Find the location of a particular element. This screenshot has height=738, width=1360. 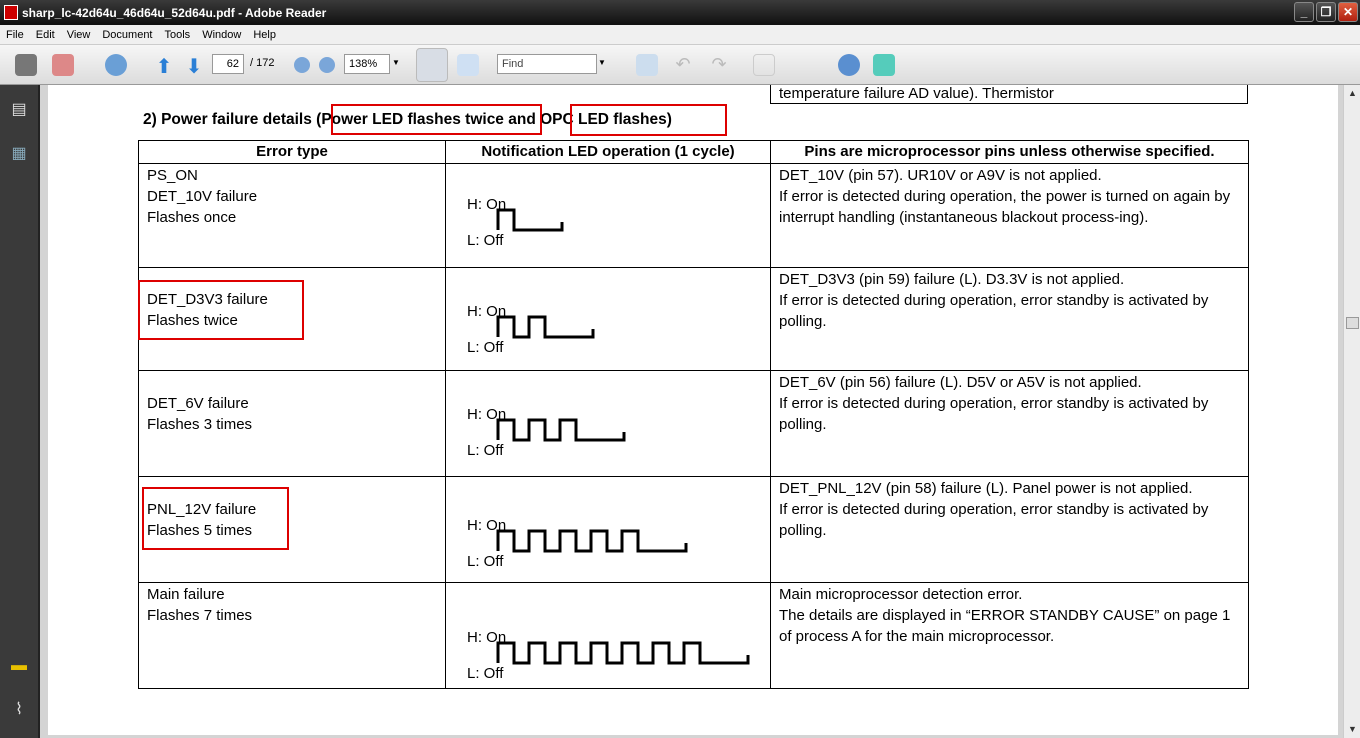

scroll-down-icon: ▼ is located at coordinates (1352, 729).